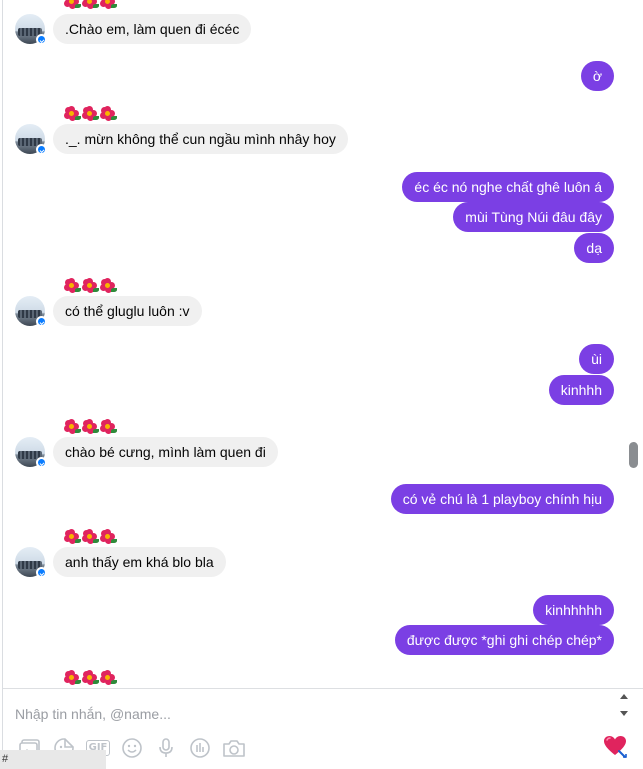  Describe the element at coordinates (504, 640) in the screenshot. I see `outgoing-message-bubble: được được *ghi ghi chép chép*` at that location.